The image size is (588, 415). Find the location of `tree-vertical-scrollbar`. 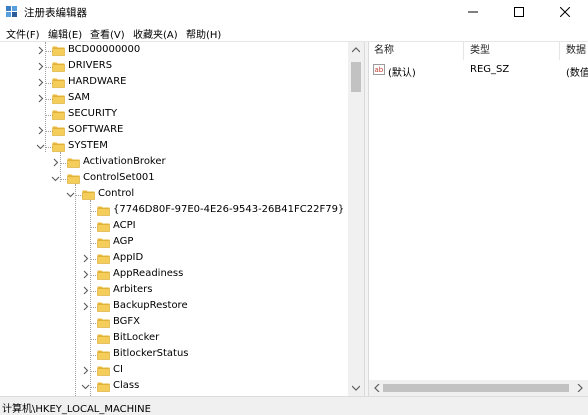

tree-vertical-scrollbar is located at coordinates (356, 219).